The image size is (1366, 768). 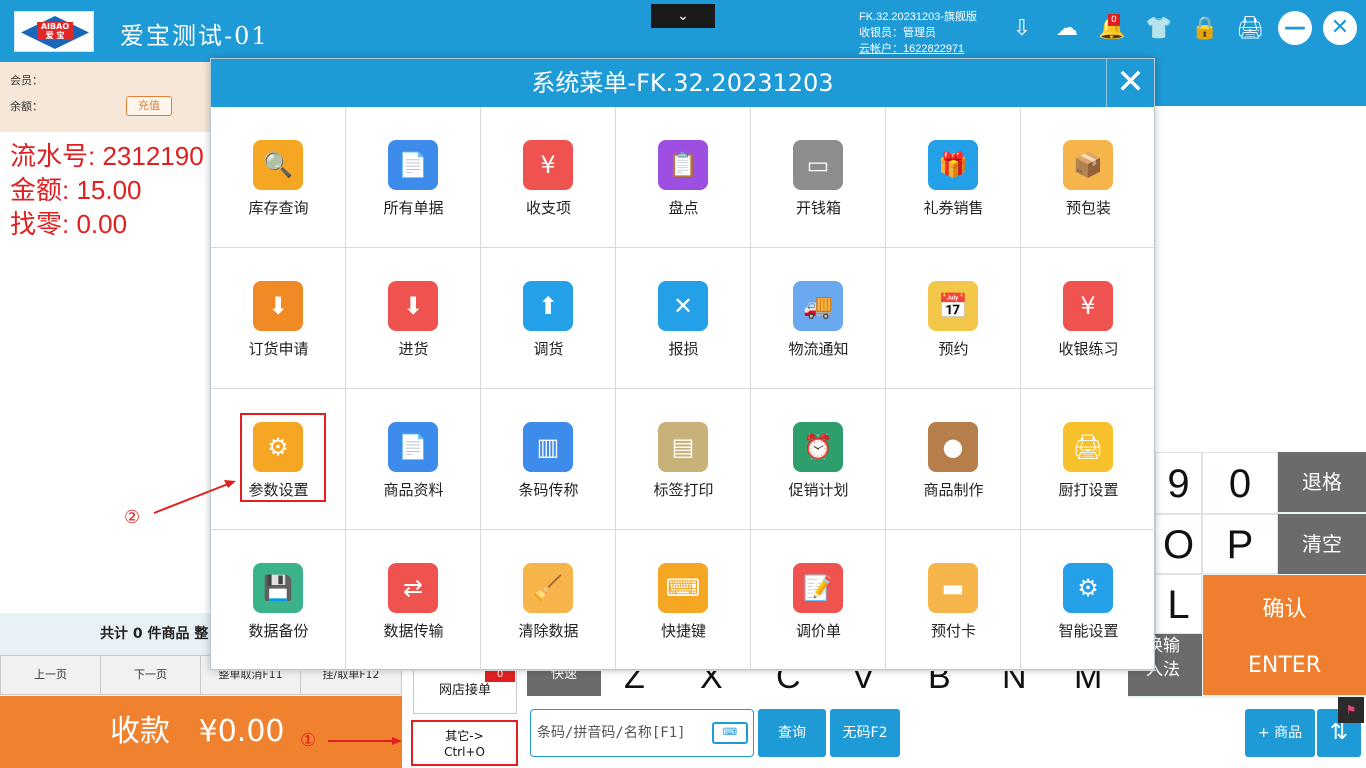 I want to click on label-print-icon: ▤, so click(x=683, y=447).